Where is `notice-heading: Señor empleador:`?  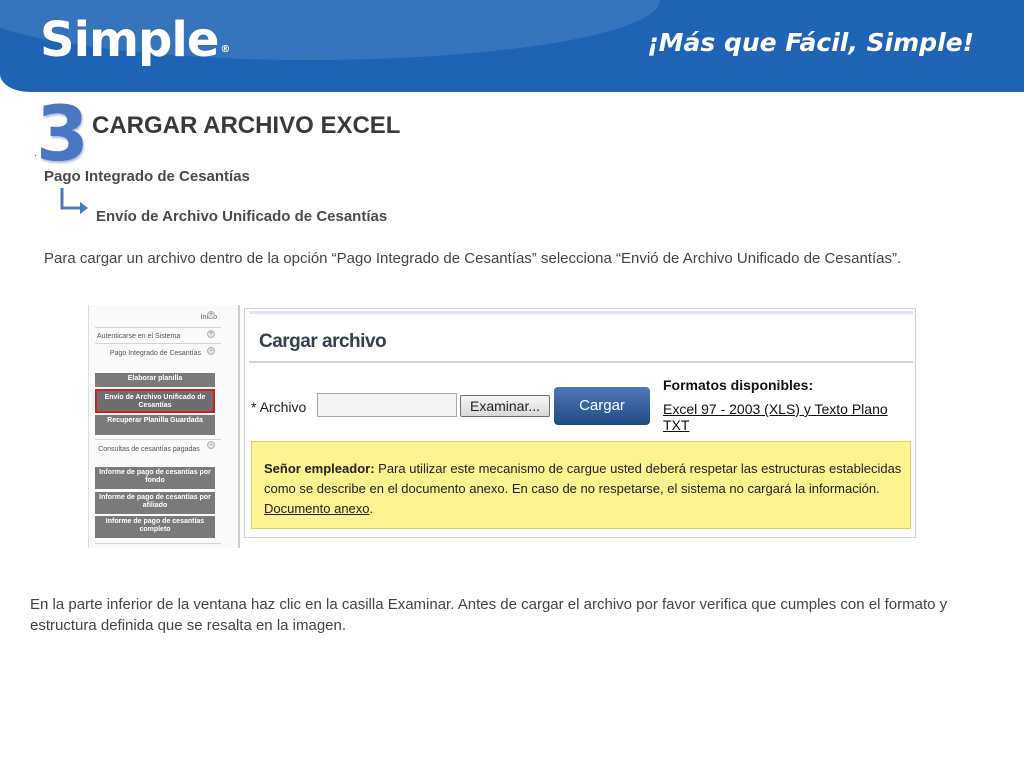 notice-heading: Señor empleador: is located at coordinates (319, 468).